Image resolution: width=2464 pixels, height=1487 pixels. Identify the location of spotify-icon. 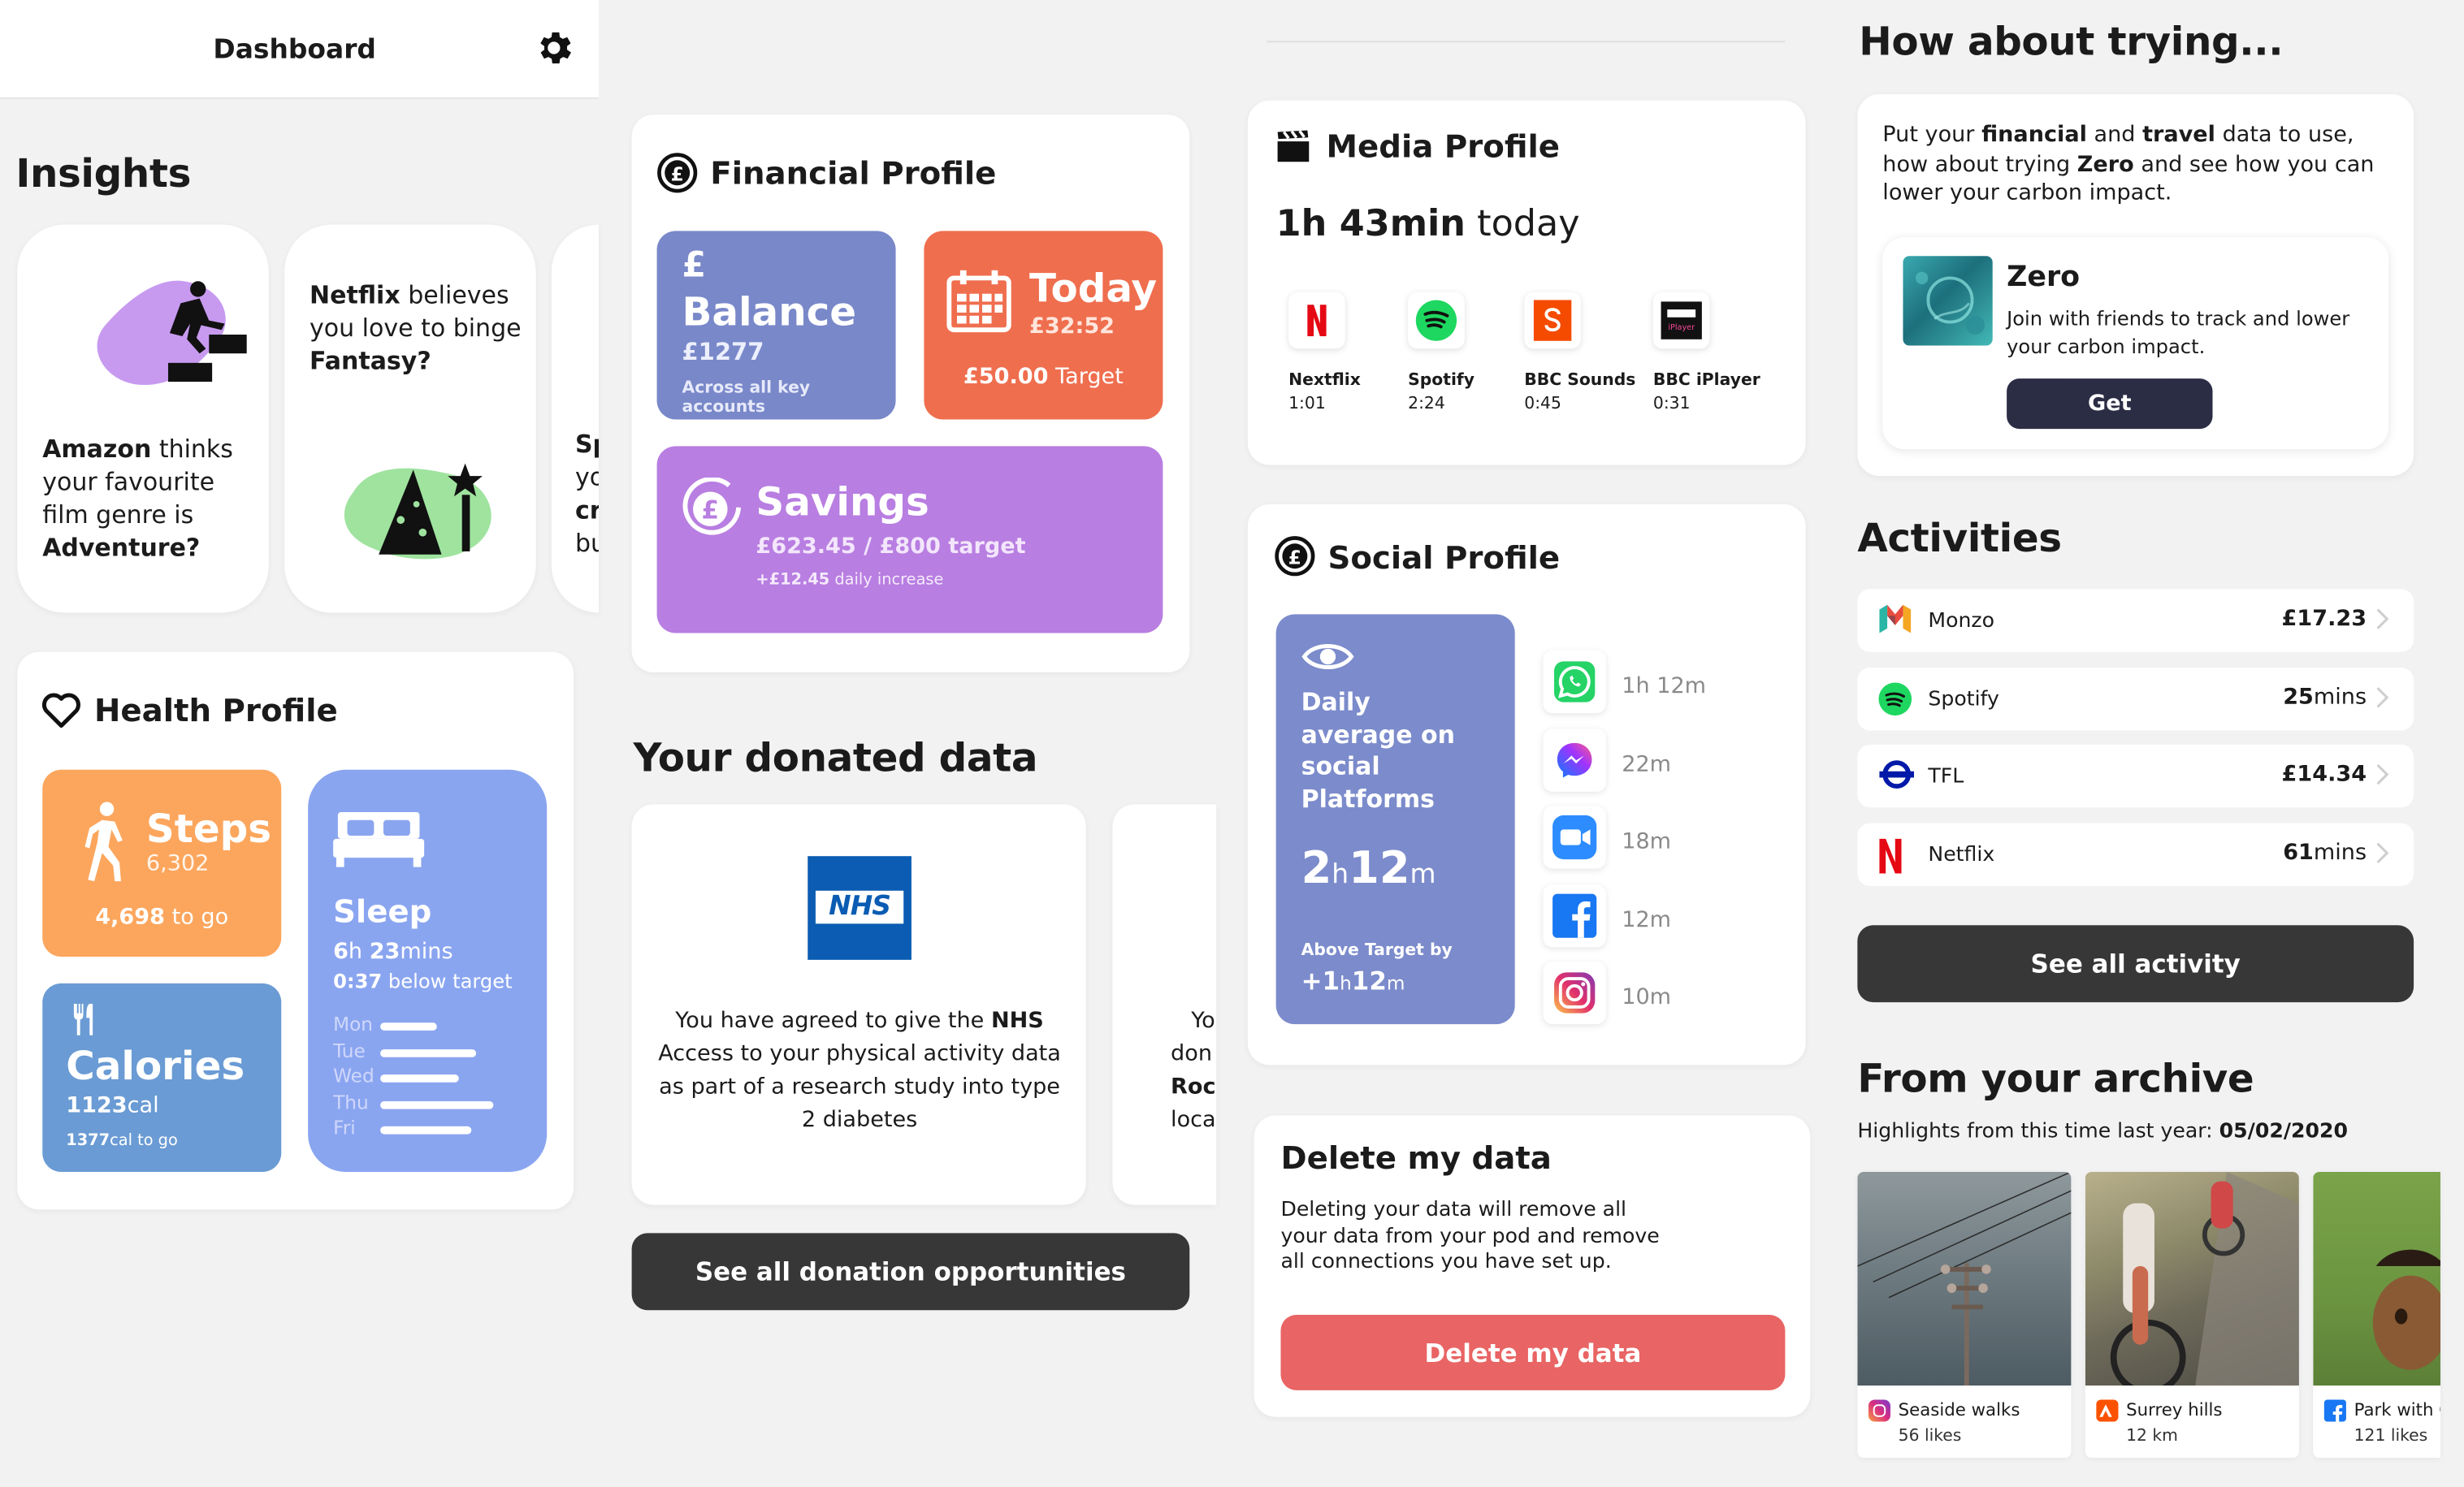
(1436, 320).